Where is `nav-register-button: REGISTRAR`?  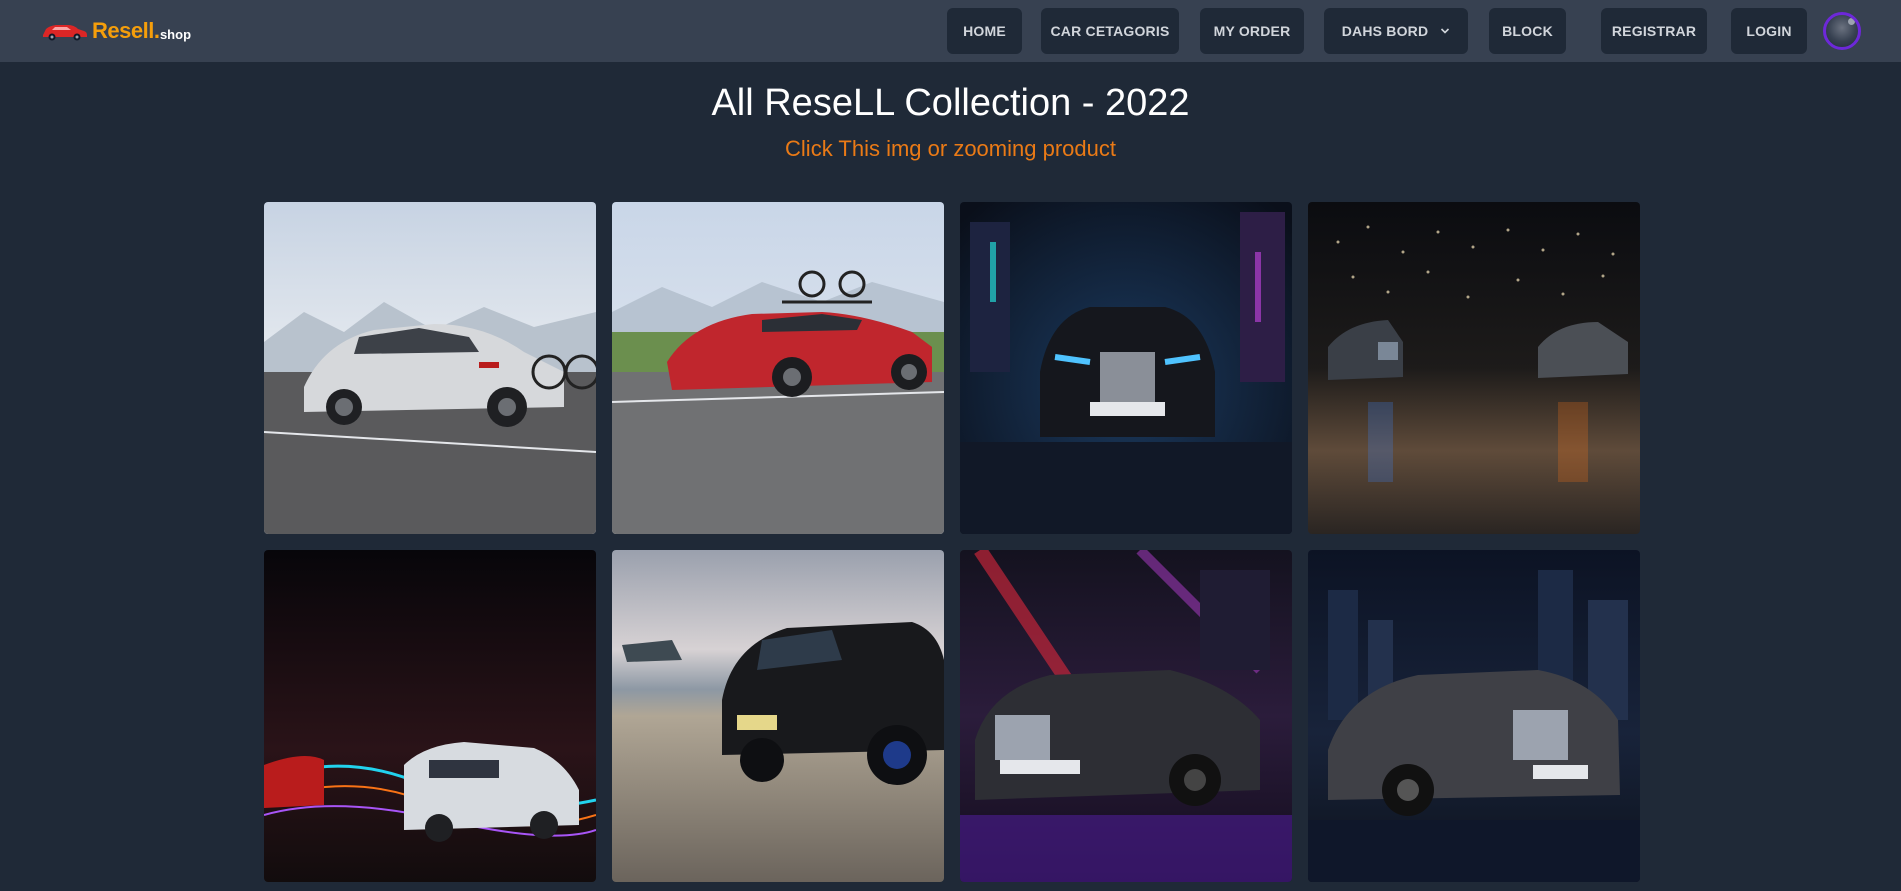 nav-register-button: REGISTRAR is located at coordinates (1654, 31).